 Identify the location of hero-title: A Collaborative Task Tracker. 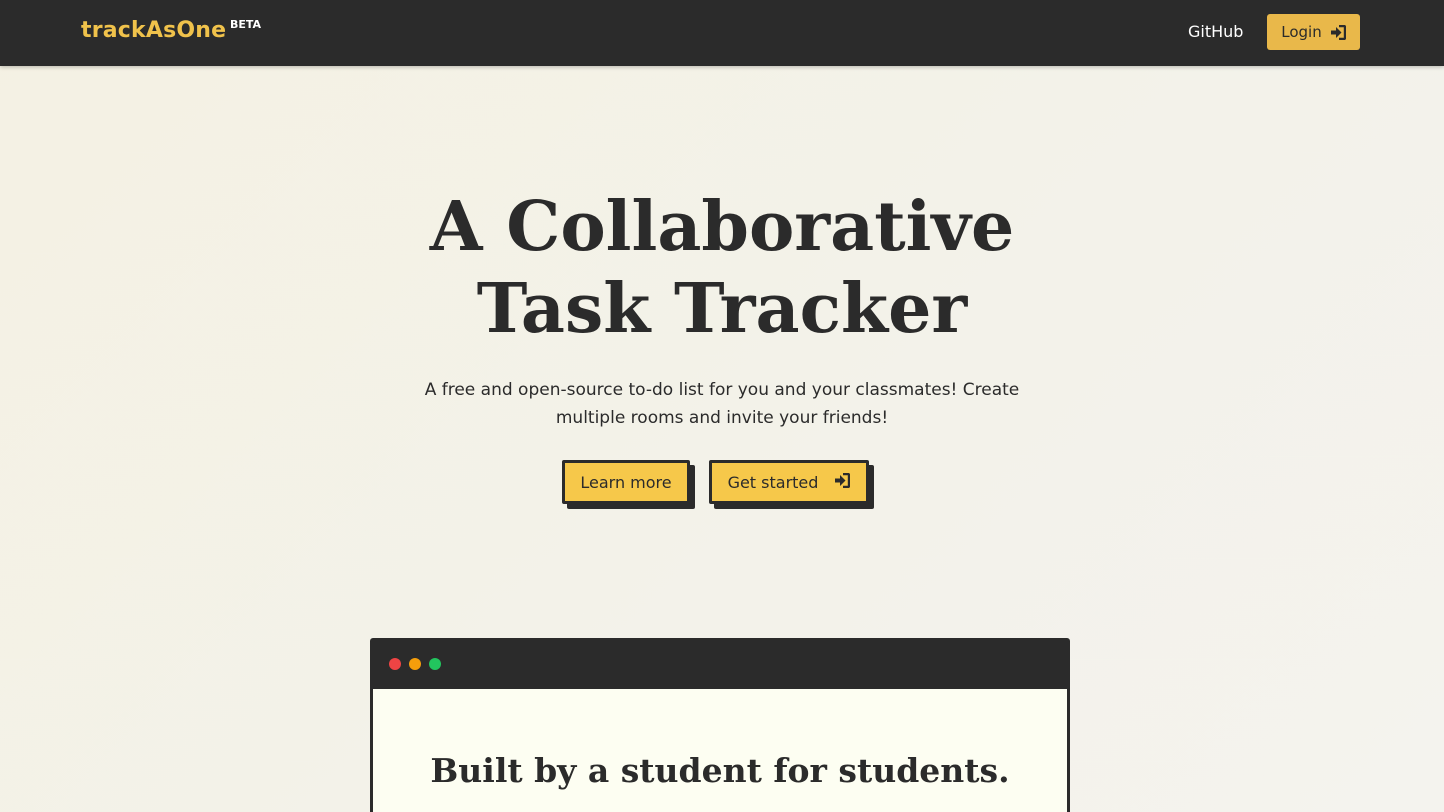
(722, 268).